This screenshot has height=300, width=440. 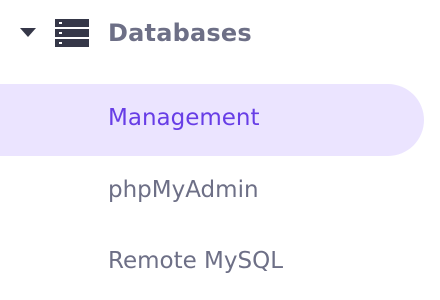 I want to click on menu-item-label: phpMyAdmin, so click(x=183, y=190).